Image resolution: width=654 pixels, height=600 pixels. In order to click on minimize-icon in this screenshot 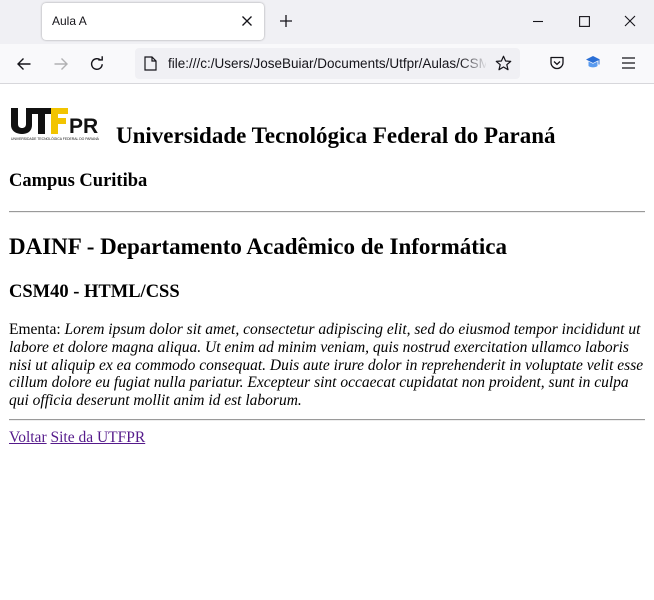, I will do `click(538, 21)`.